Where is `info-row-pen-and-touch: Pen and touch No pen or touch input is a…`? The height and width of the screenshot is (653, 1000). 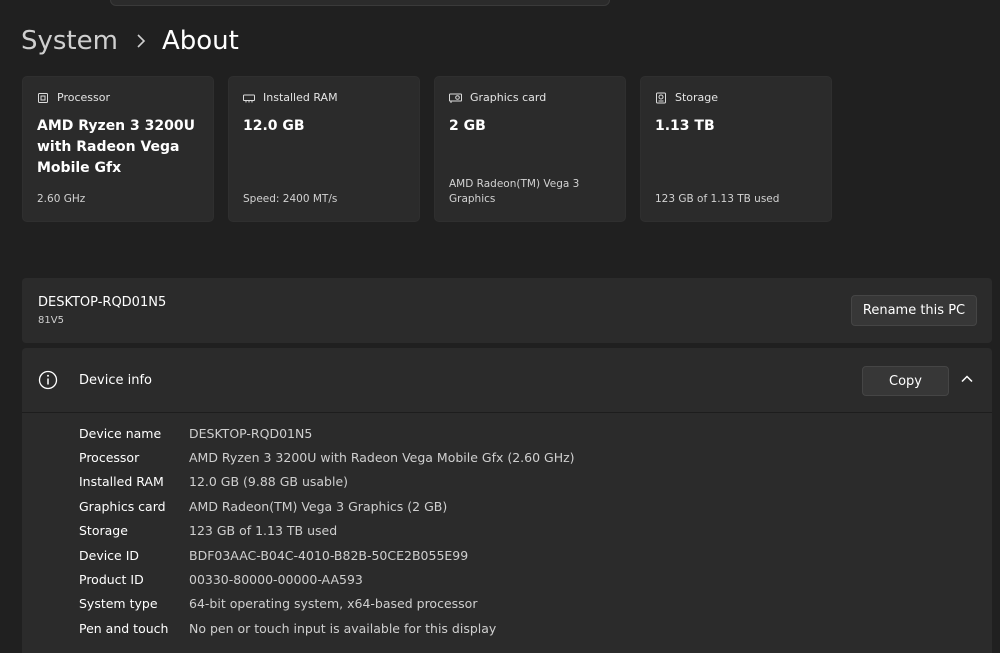 info-row-pen-and-touch: Pen and touch No pen or touch input is a… is located at coordinates (327, 628).